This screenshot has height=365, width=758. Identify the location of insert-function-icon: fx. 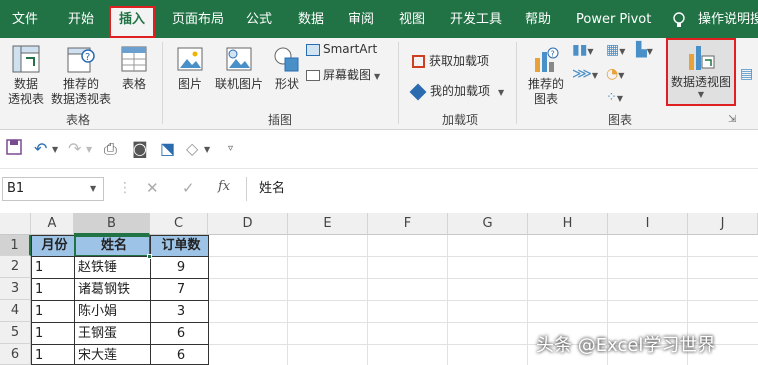
(224, 186).